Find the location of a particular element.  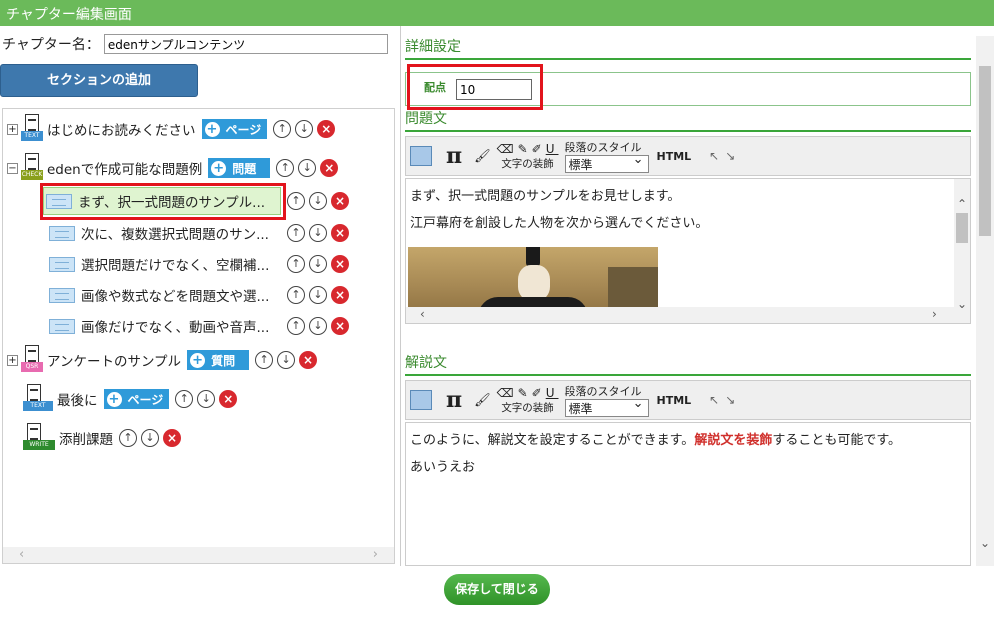

question-item: 次に、複数選択式問題のサン... ↑ ↓ × is located at coordinates (199, 233).